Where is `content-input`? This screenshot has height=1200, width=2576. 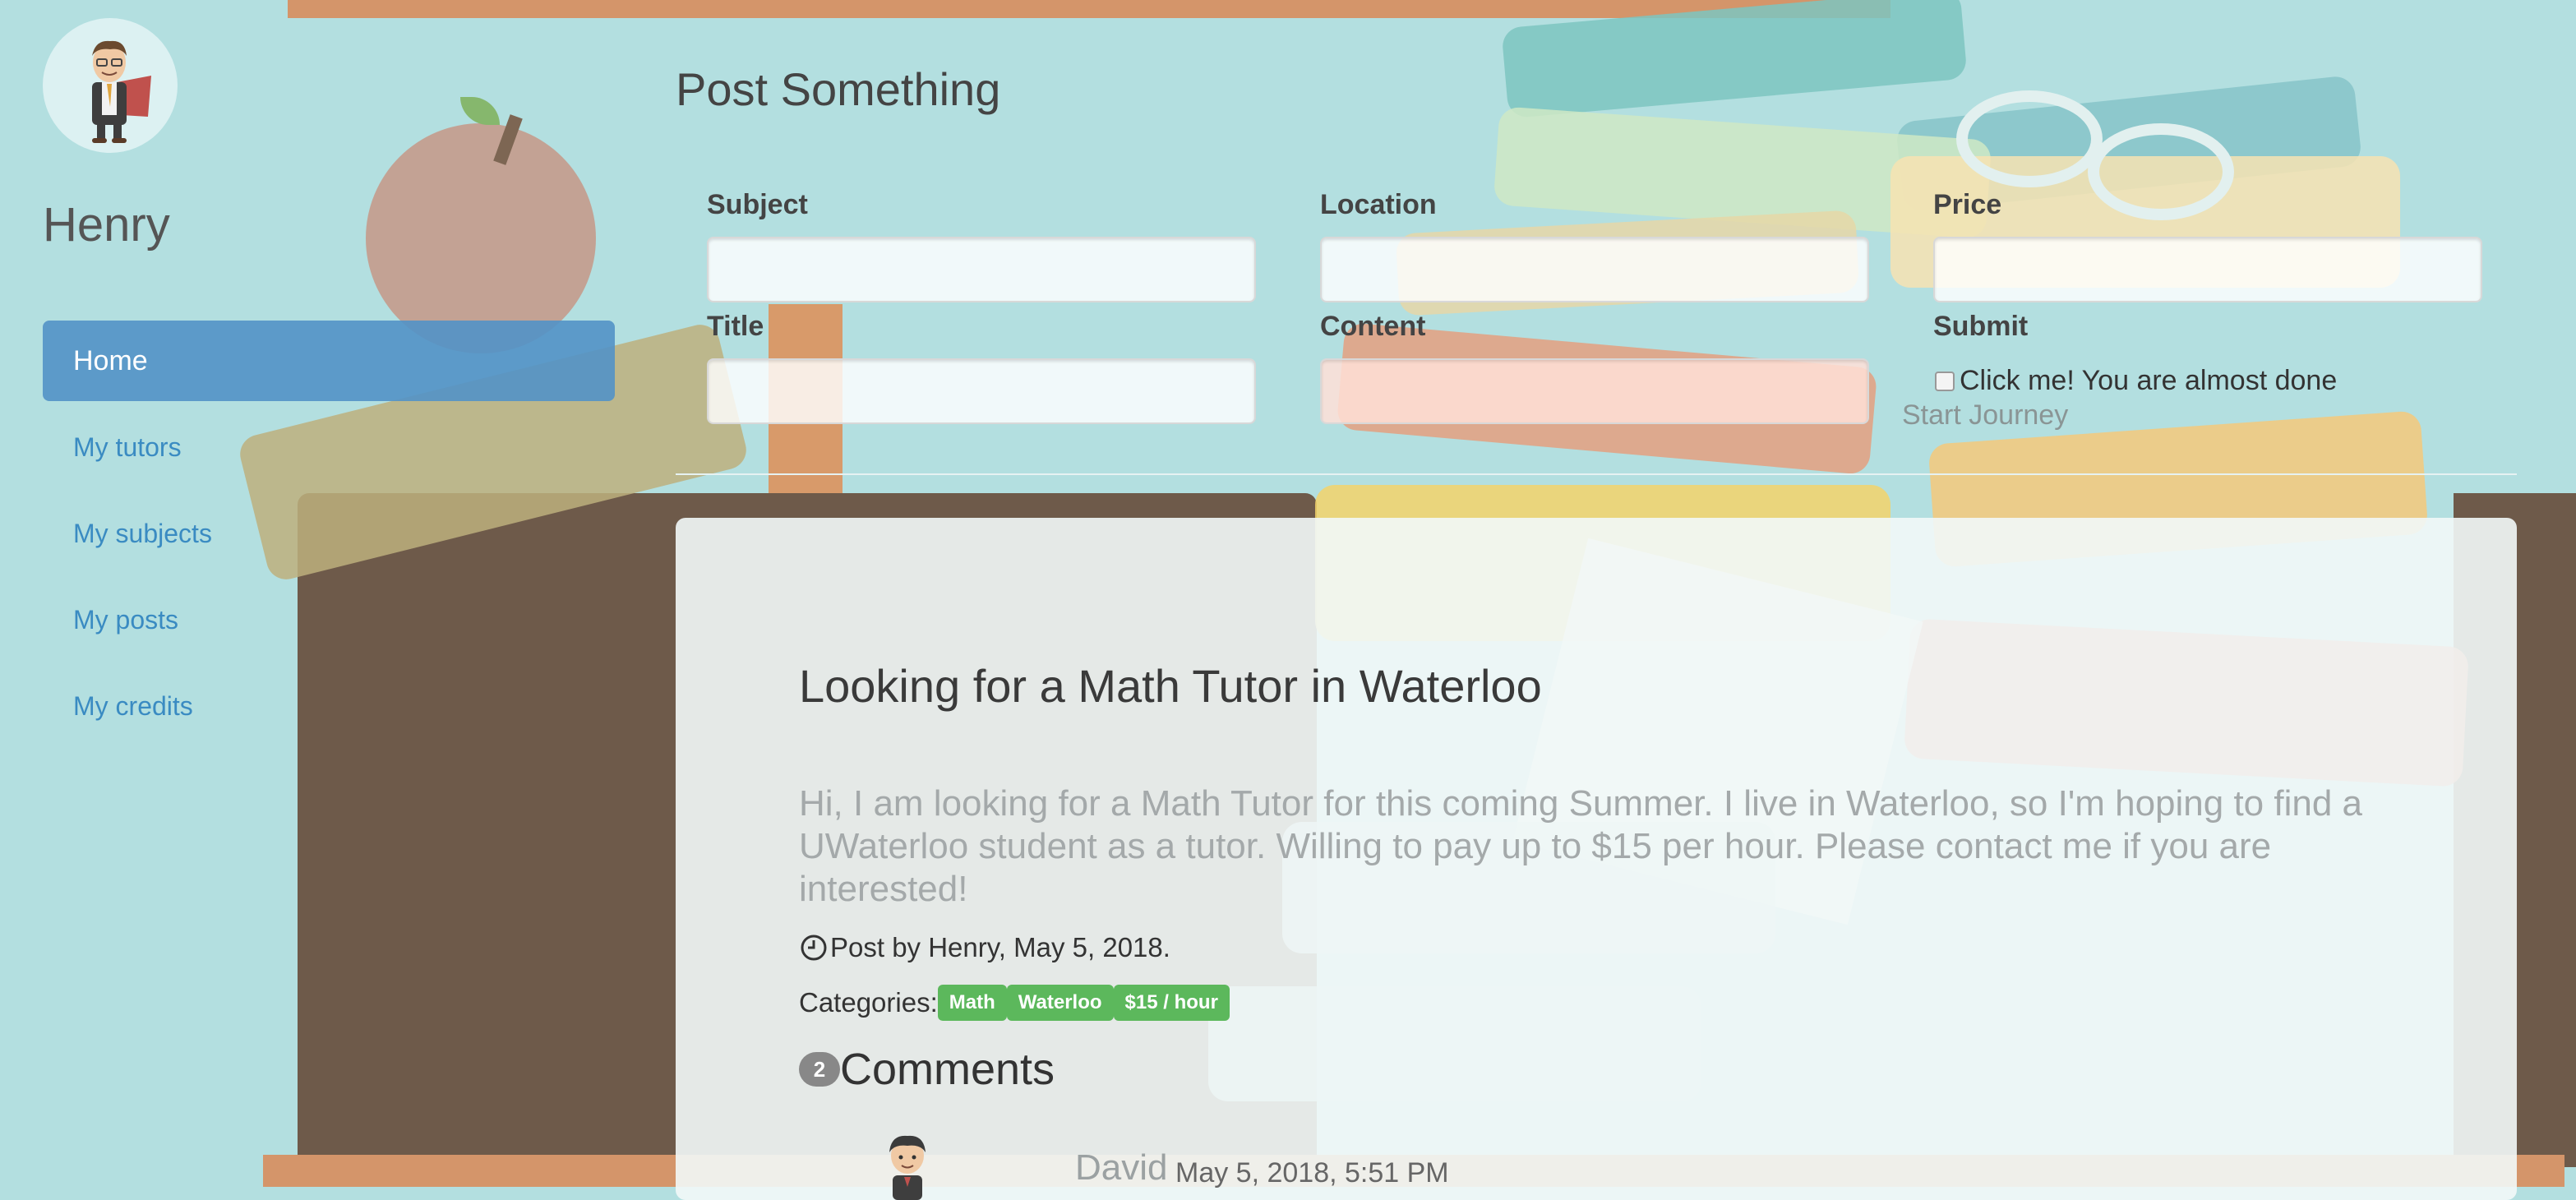
content-input is located at coordinates (1595, 391).